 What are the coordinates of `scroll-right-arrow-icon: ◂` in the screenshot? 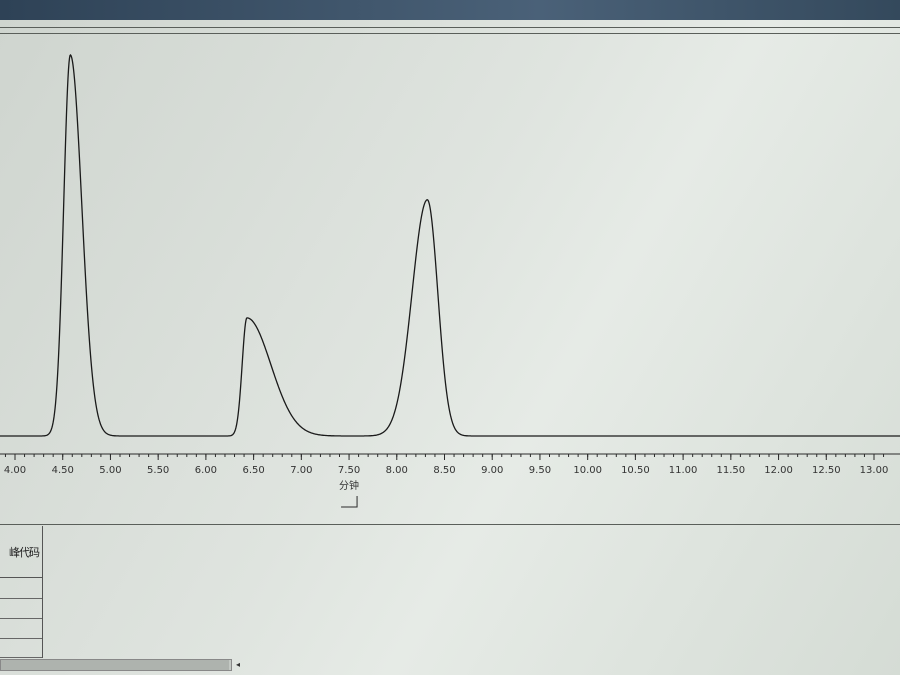 It's located at (240, 665).